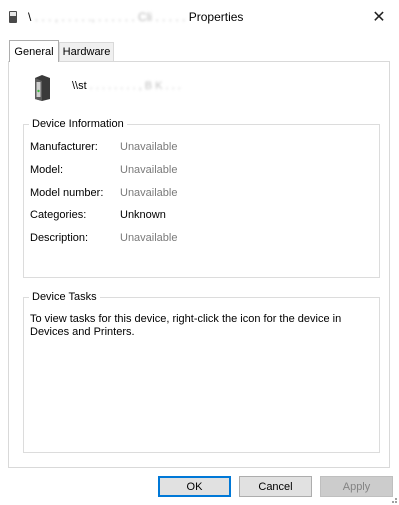  I want to click on categories-label: Categories:, so click(58, 215).